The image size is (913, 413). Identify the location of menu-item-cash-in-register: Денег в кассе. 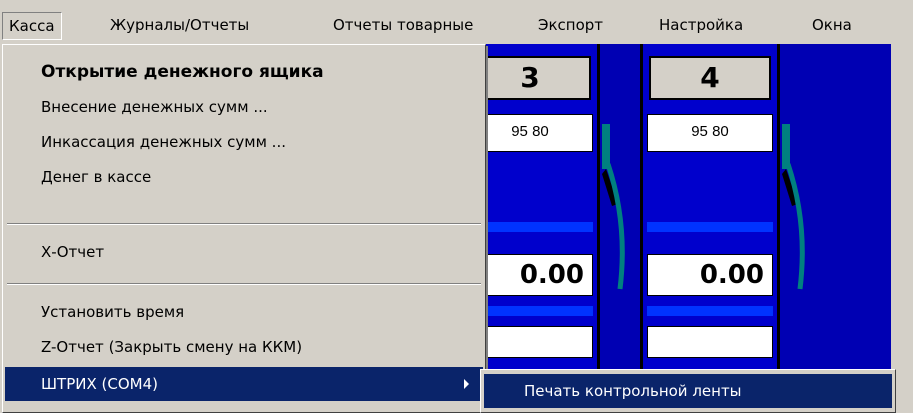
(244, 177).